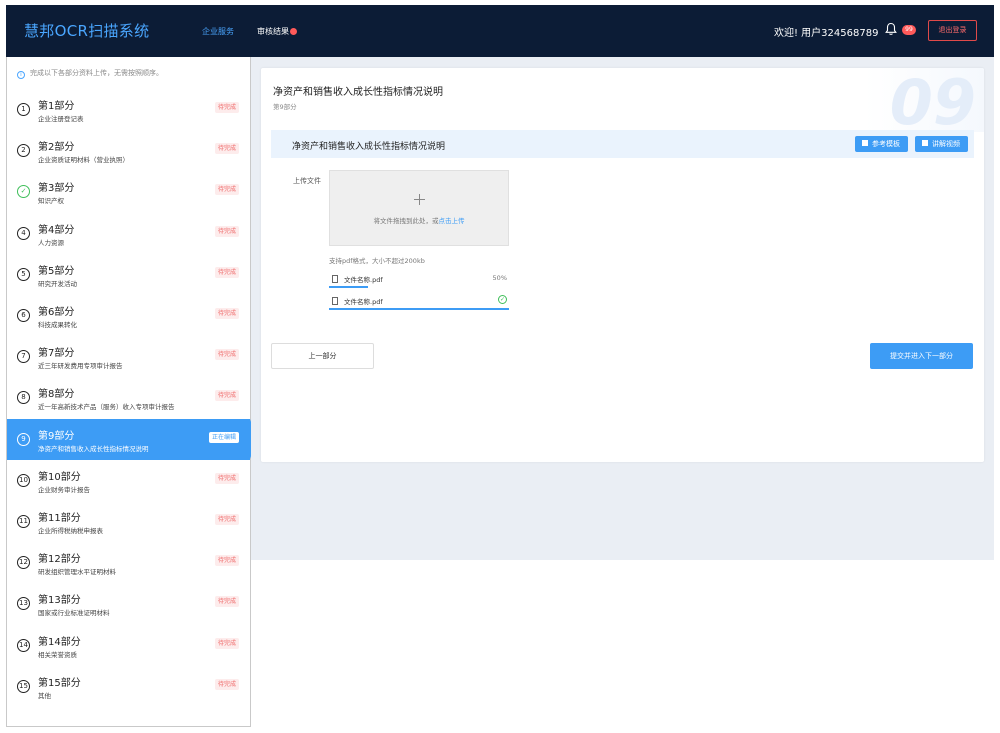 This screenshot has width=1000, height=733. What do you see at coordinates (128, 233) in the screenshot?
I see `sidebar-item-part-4: 4 第4部分 人力资源 待完成` at bounding box center [128, 233].